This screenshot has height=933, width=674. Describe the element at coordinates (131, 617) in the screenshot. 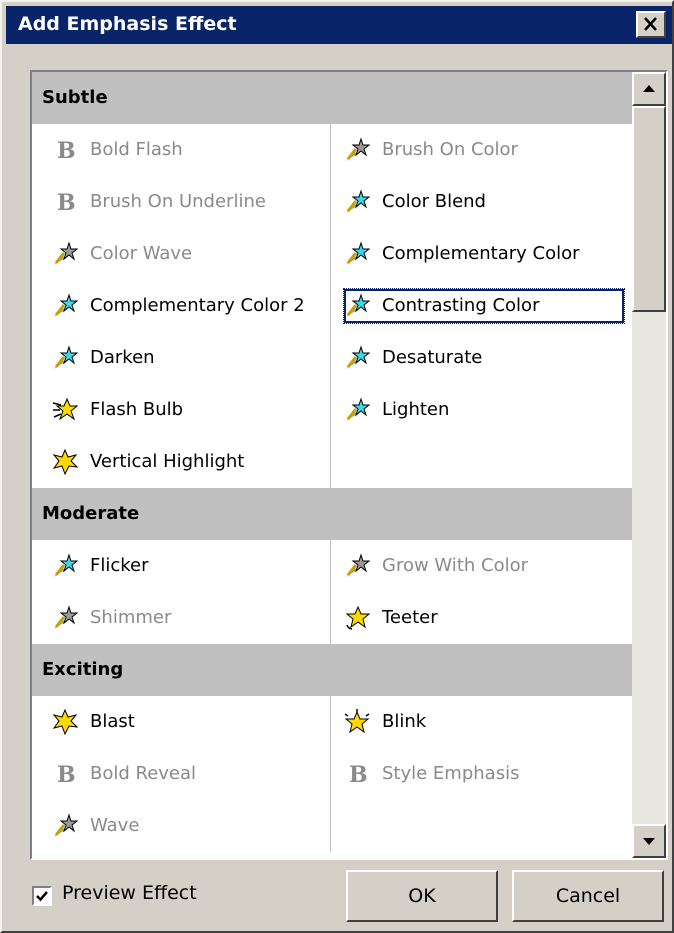

I see `effect-item-label: Shimmer` at that location.